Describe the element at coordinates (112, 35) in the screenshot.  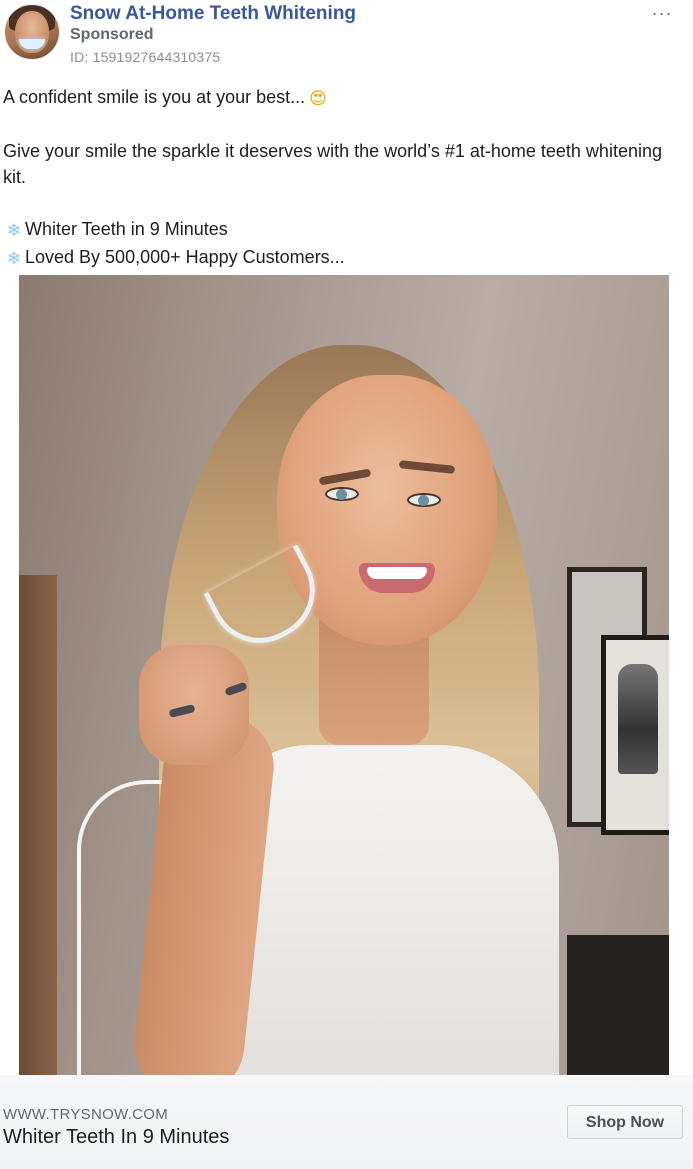
I see `sponsored-label: Sponsored` at that location.